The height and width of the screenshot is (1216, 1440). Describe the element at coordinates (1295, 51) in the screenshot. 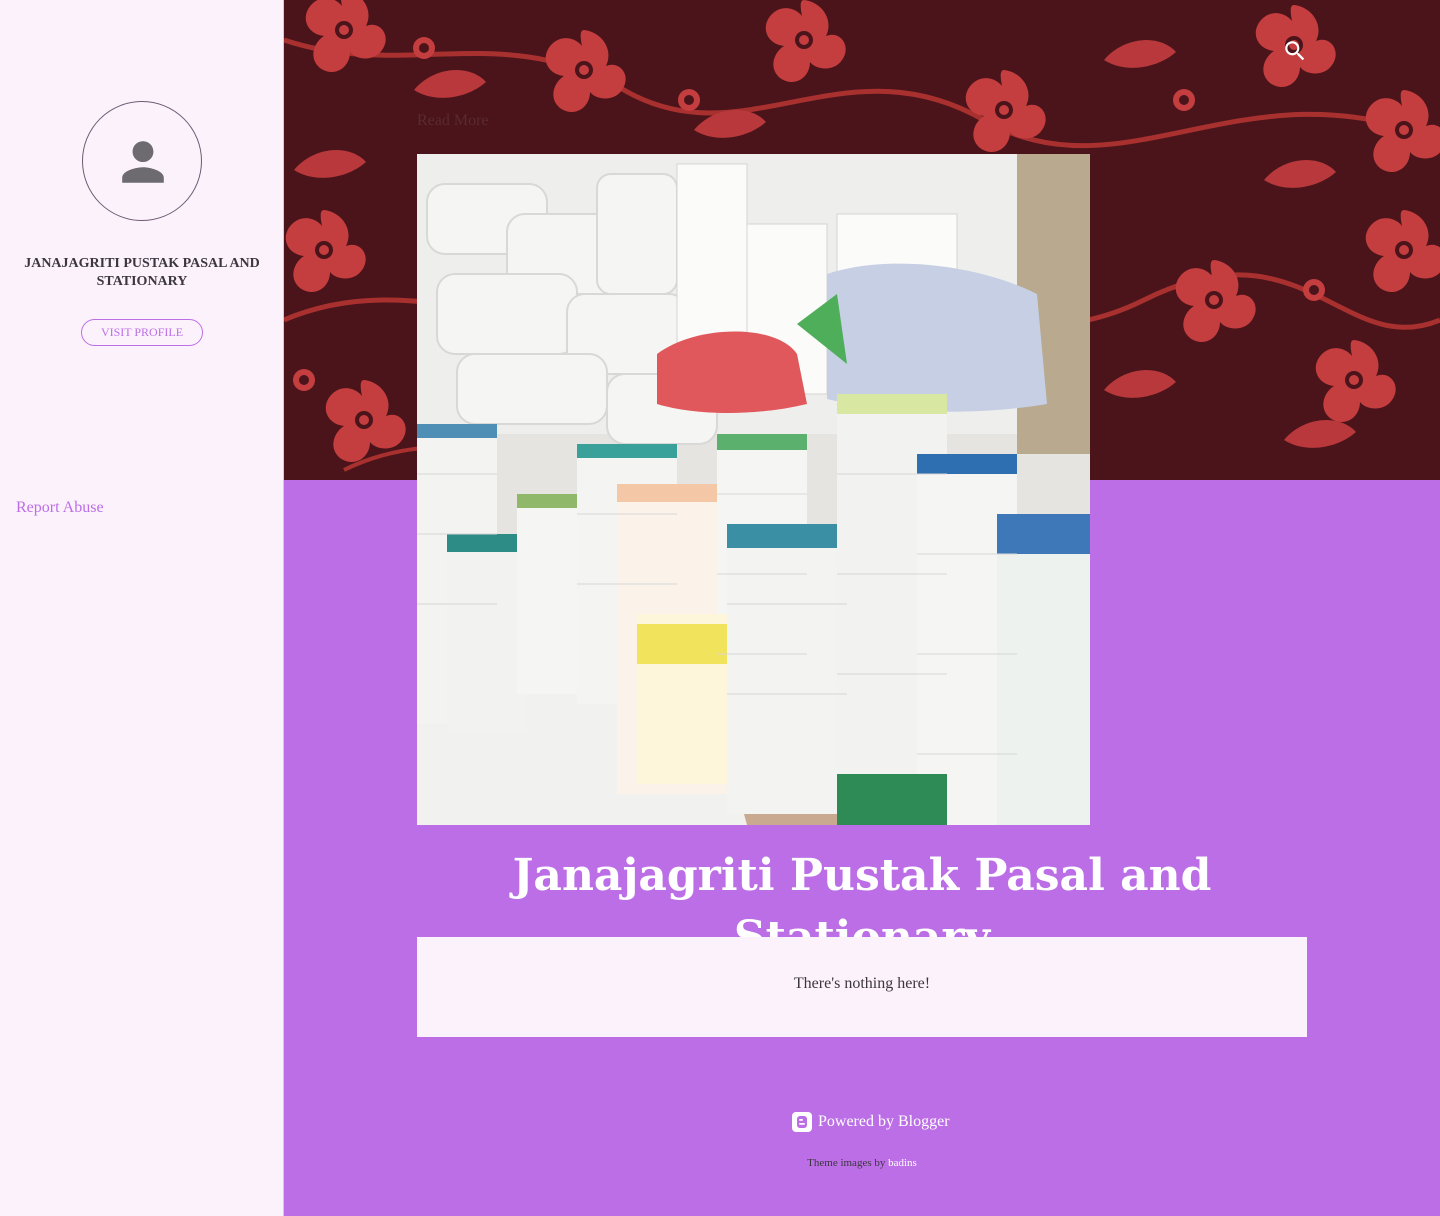

I see `search-icon` at that location.